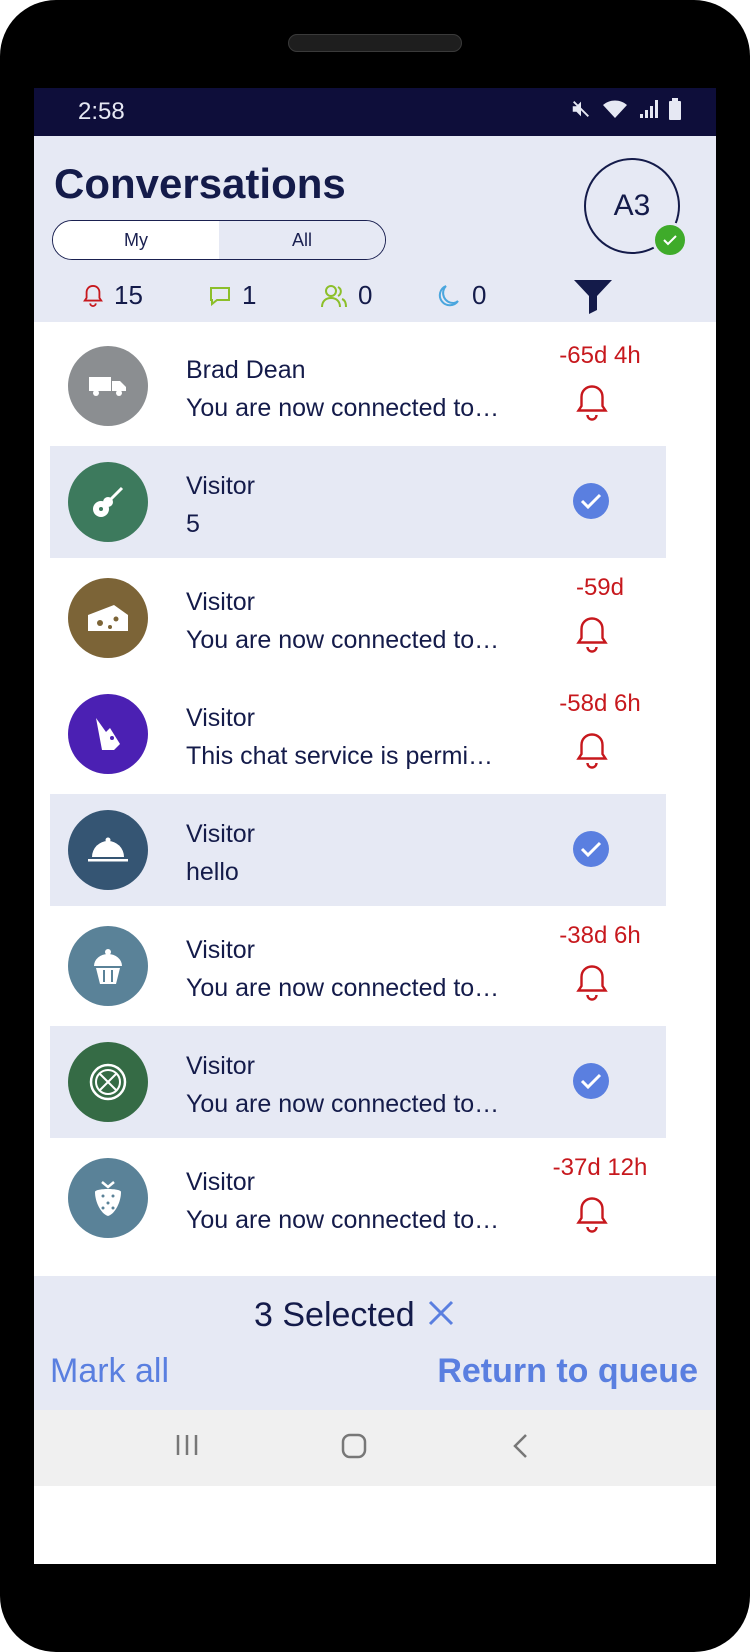 The width and height of the screenshot is (750, 1652). I want to click on strawberry-icon, so click(108, 1198).